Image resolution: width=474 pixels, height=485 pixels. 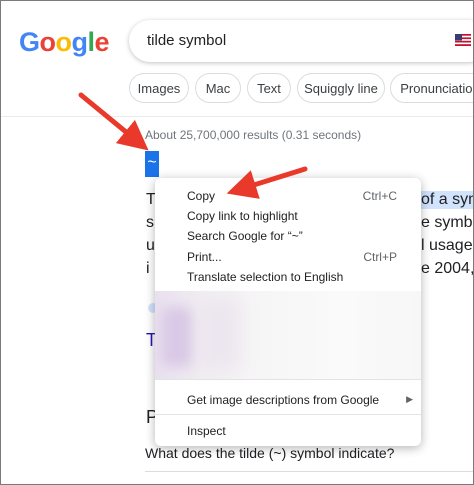 I want to click on us-flag-icon, so click(x=463, y=40).